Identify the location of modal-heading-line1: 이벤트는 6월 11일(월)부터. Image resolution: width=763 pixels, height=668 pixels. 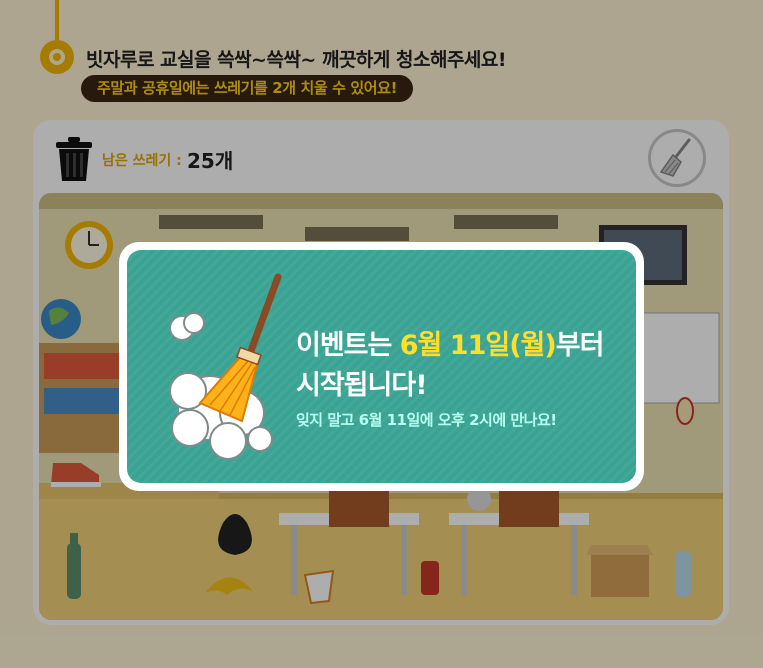
(450, 342).